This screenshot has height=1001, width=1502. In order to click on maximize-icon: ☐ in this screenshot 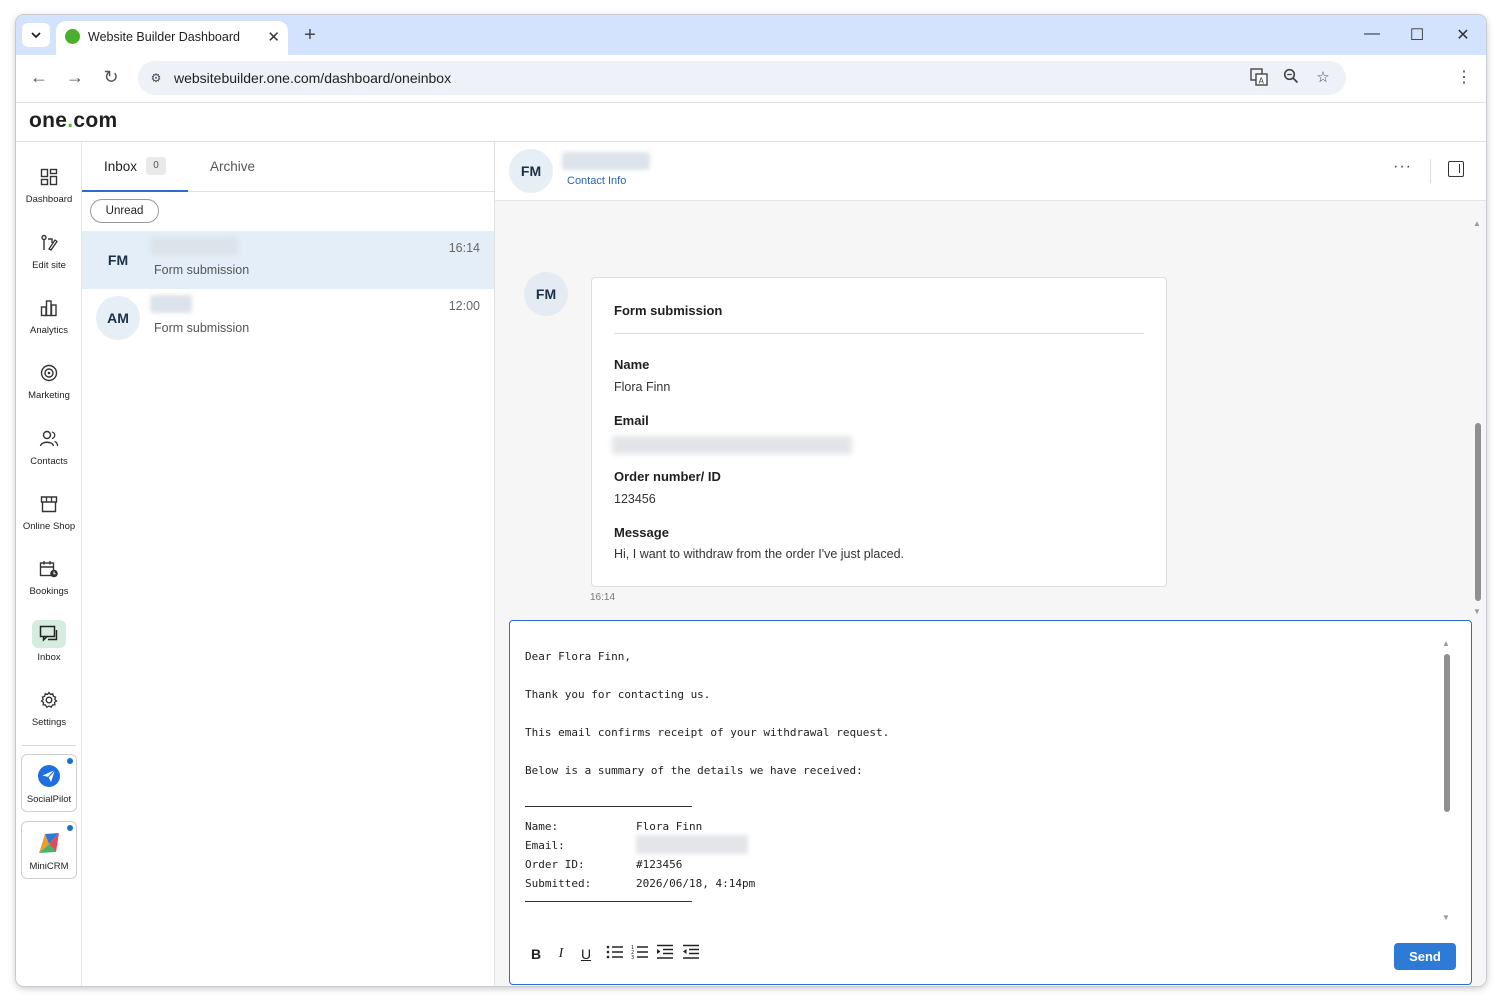, I will do `click(1417, 35)`.